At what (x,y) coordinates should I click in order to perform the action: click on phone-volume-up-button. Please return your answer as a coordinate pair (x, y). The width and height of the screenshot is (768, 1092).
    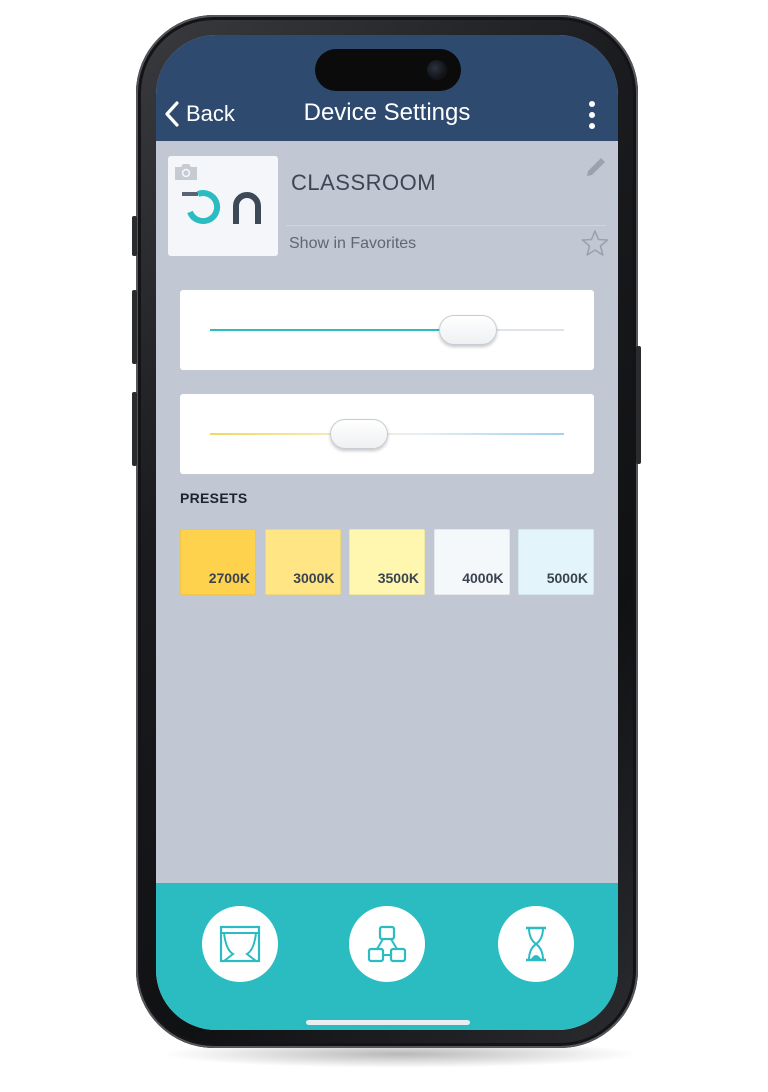
    Looking at the image, I should click on (134, 327).